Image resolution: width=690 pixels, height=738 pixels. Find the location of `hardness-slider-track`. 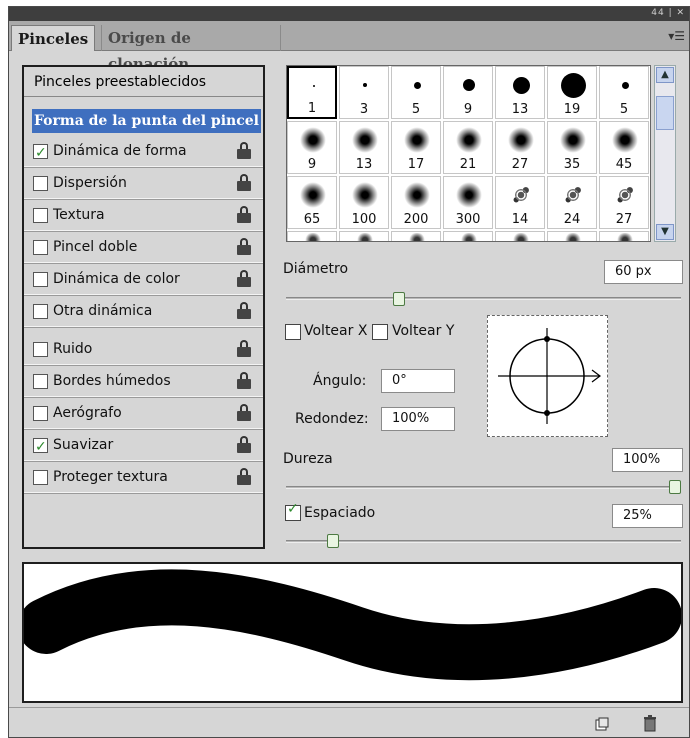

hardness-slider-track is located at coordinates (483, 487).